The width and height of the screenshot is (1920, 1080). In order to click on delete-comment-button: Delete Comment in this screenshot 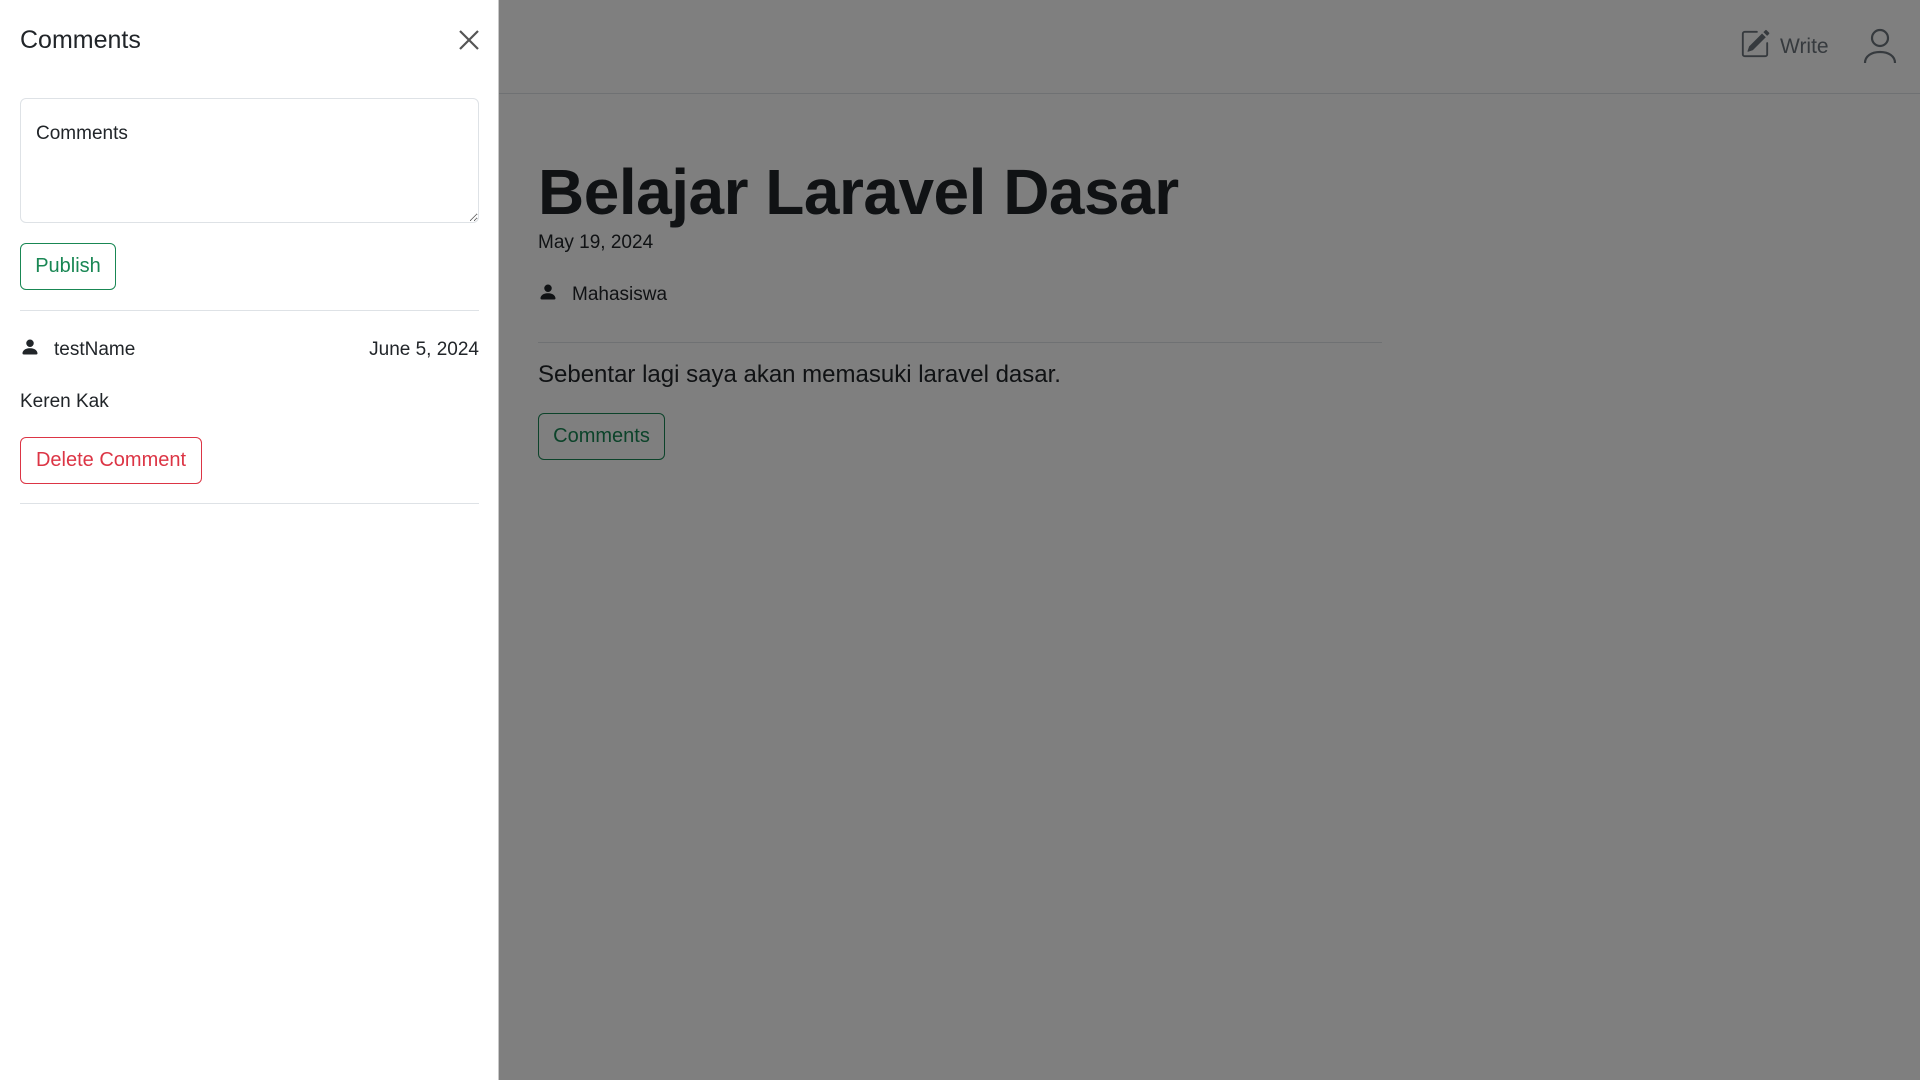, I will do `click(111, 460)`.